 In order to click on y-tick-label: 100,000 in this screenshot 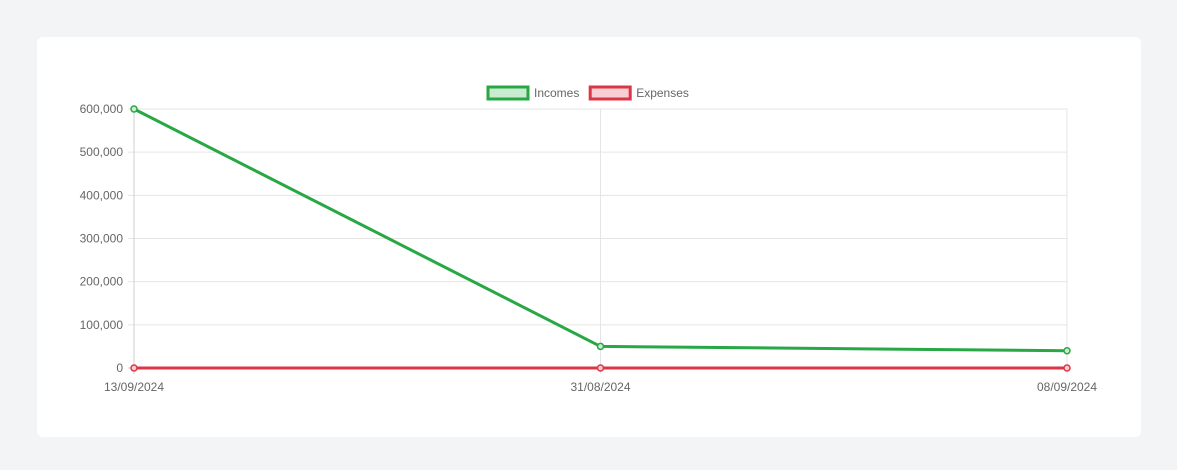, I will do `click(102, 325)`.